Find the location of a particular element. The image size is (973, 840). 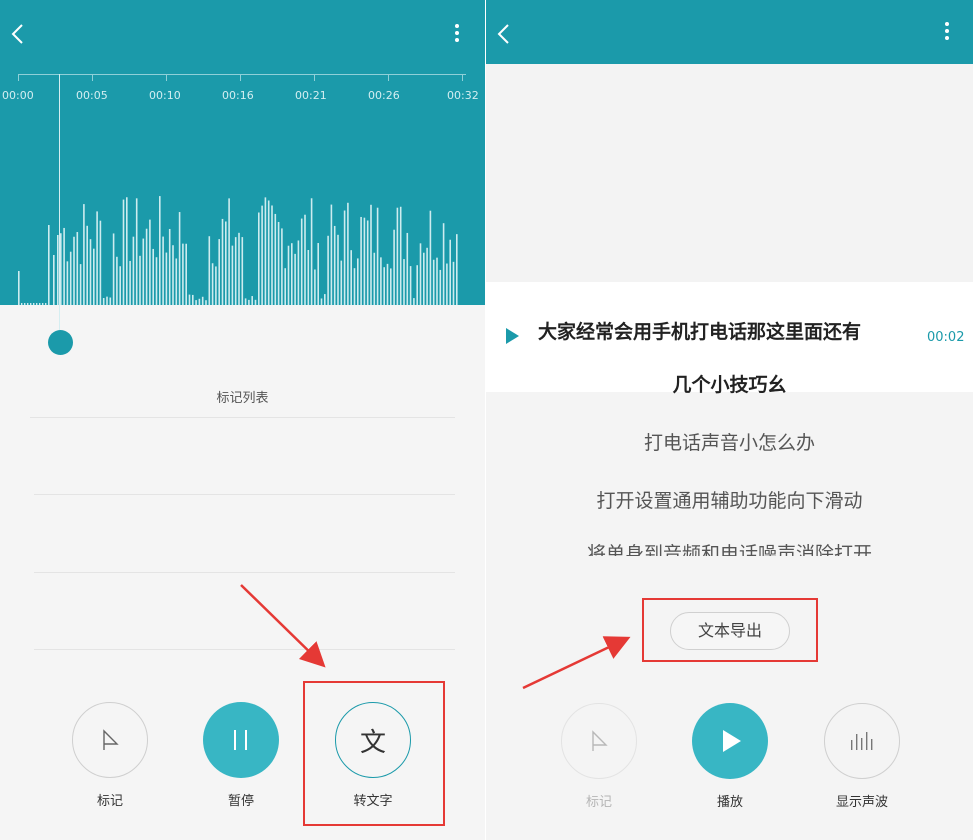

play-control: 播放 is located at coordinates (730, 756).